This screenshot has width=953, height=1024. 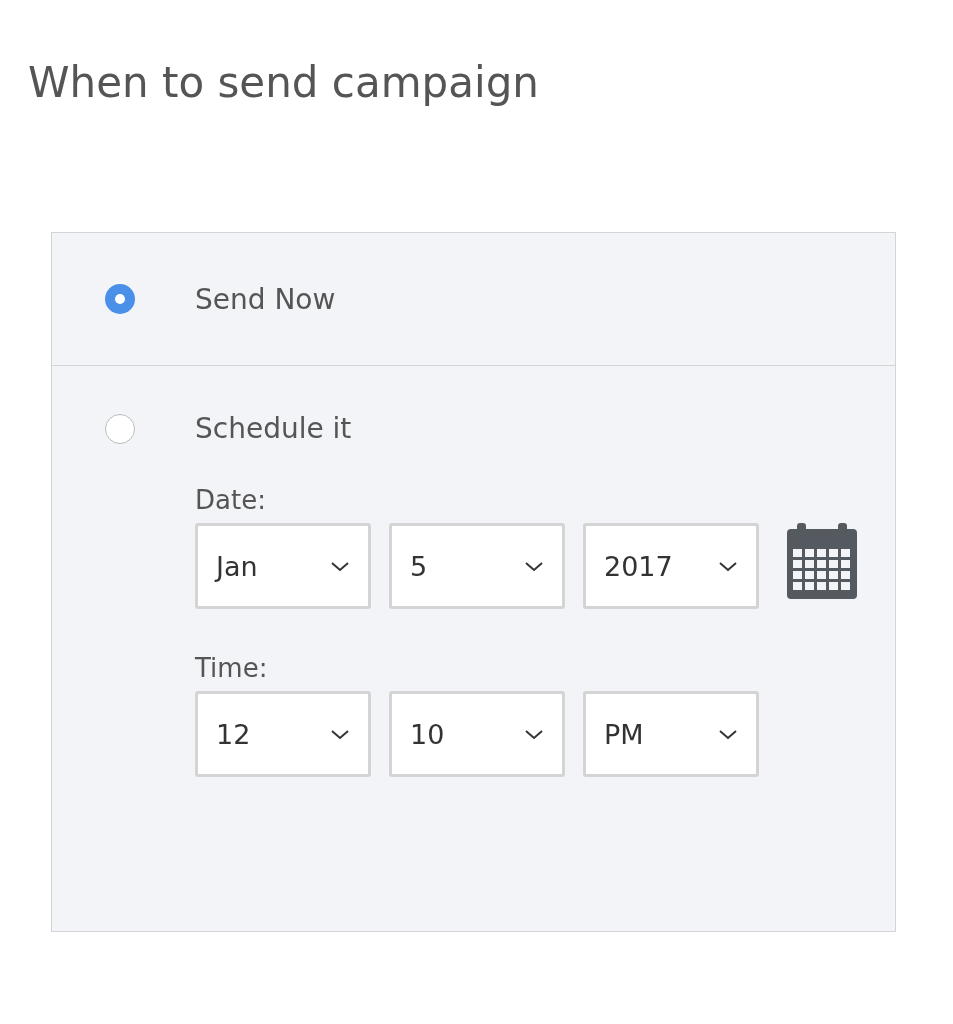 What do you see at coordinates (284, 82) in the screenshot?
I see `page-title: When to send campaign` at bounding box center [284, 82].